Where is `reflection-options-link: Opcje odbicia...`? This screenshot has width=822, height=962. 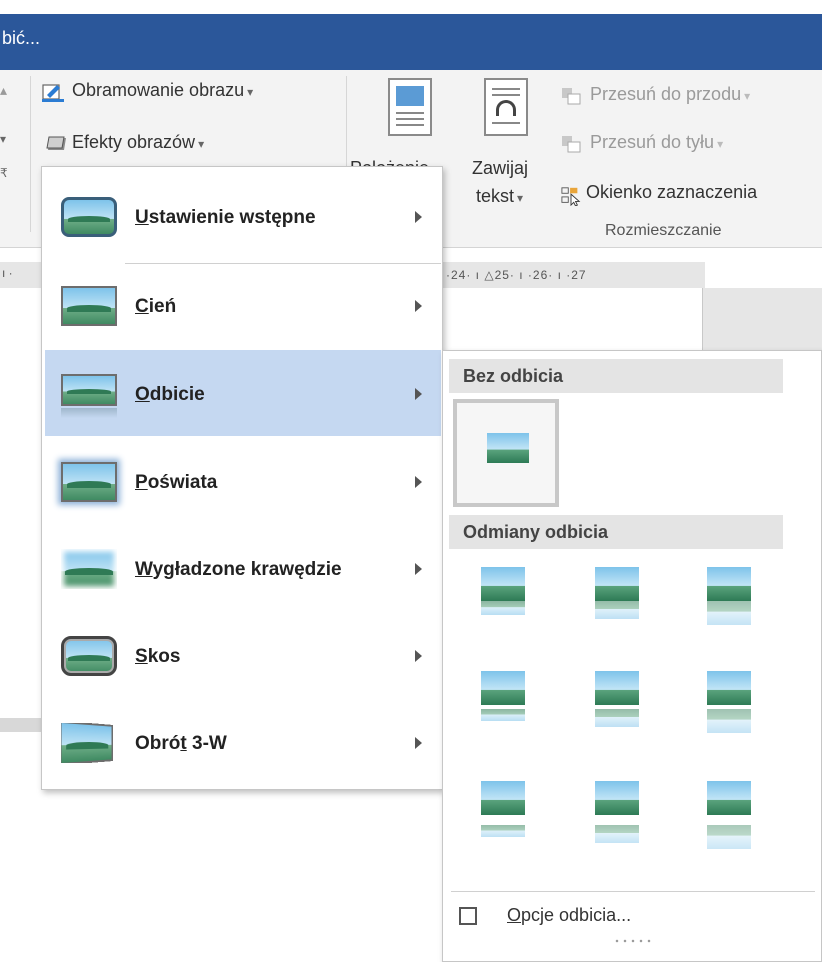
reflection-options-link: Opcje odbicia... is located at coordinates (569, 915).